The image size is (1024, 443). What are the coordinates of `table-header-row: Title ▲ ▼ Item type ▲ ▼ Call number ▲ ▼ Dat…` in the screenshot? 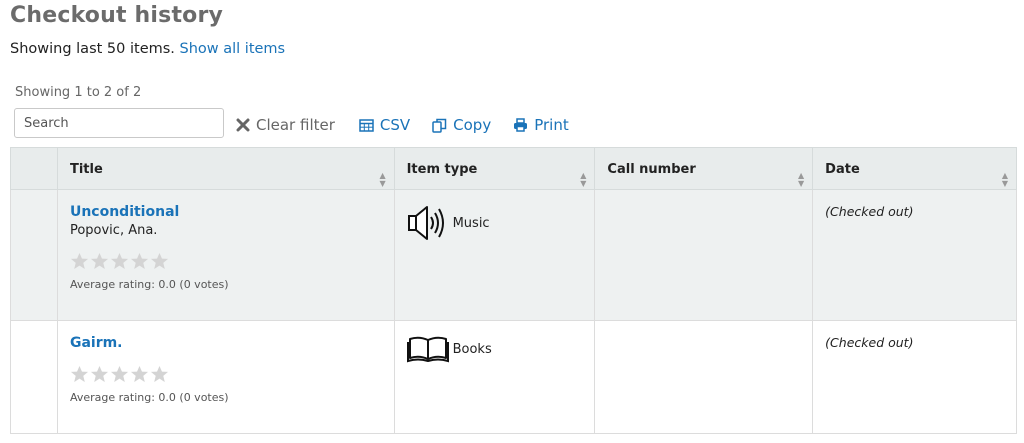 It's located at (513, 168).